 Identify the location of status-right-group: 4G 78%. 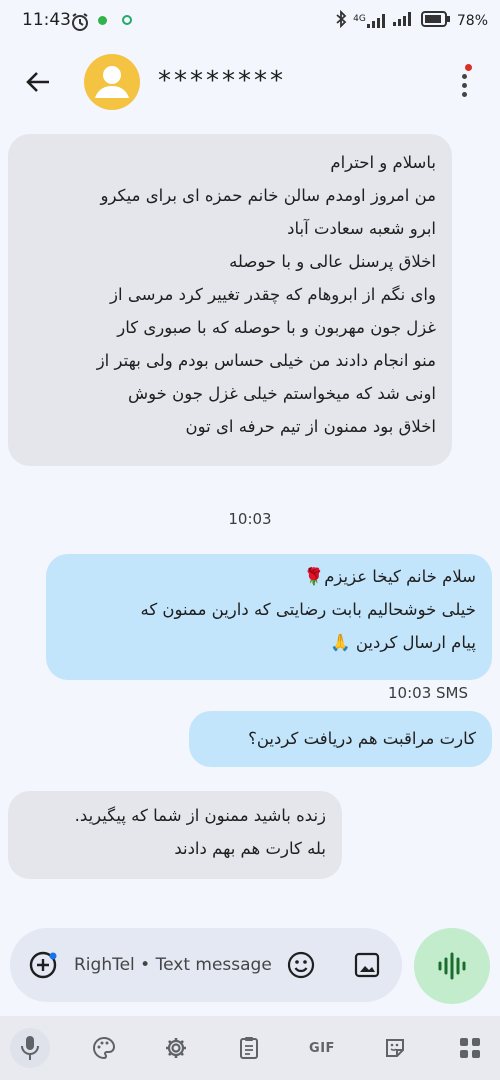
(411, 20).